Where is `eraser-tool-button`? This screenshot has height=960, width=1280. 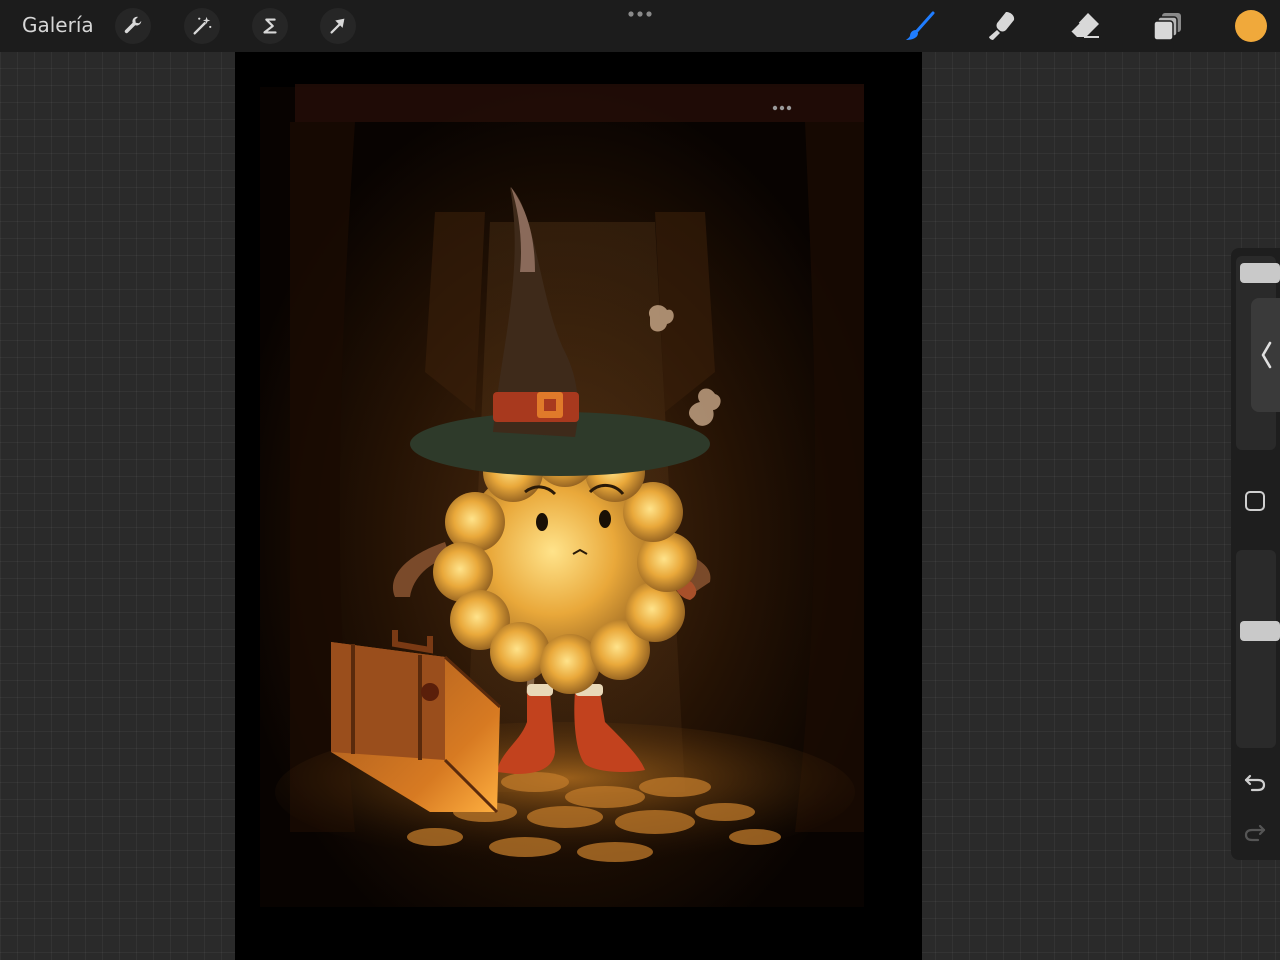 eraser-tool-button is located at coordinates (1085, 26).